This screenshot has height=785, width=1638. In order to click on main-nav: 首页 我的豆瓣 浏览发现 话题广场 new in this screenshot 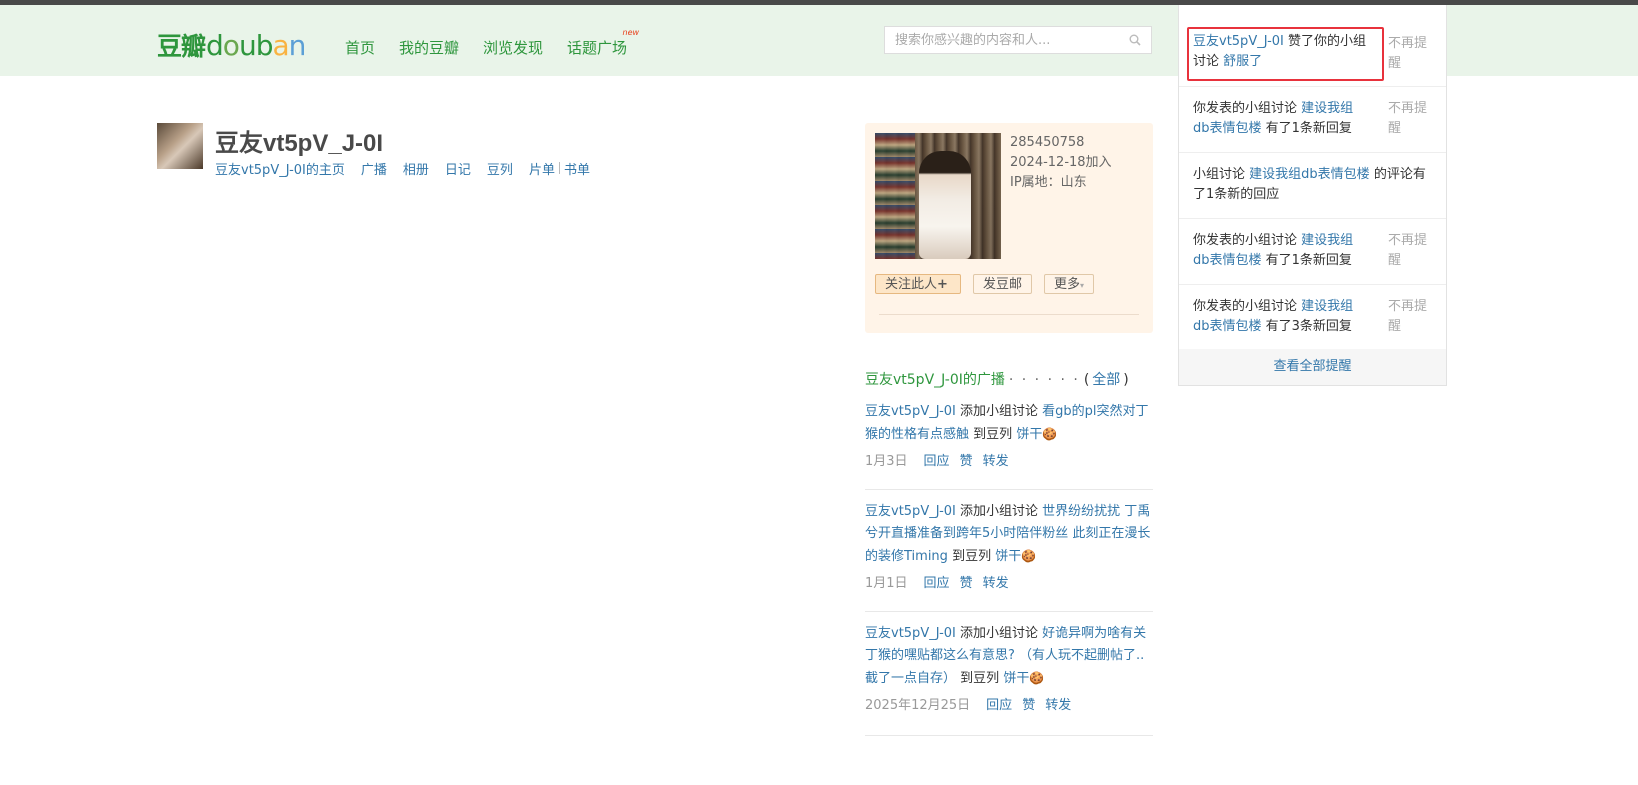, I will do `click(498, 43)`.